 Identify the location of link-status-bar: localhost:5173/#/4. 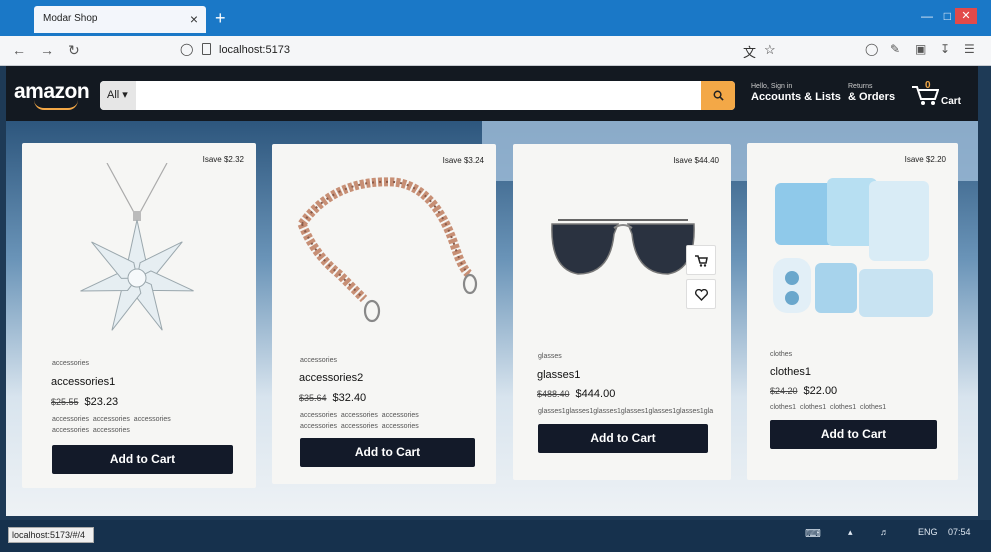
(51, 535).